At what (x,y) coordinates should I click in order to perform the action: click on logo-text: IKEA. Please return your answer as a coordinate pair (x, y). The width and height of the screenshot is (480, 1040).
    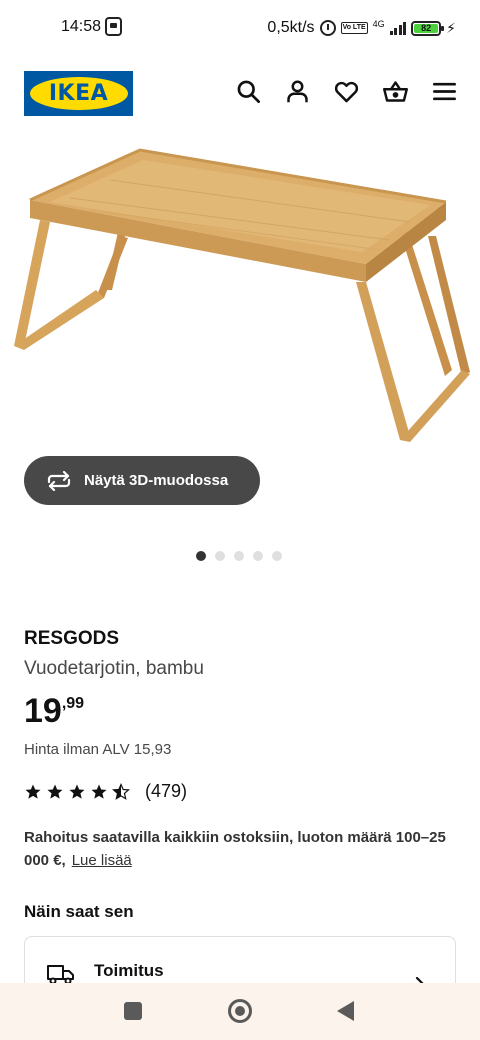
    Looking at the image, I should click on (78, 93).